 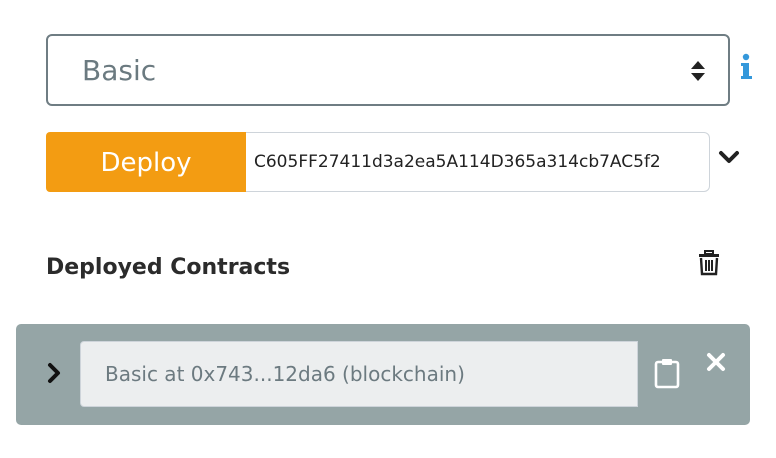 What do you see at coordinates (746, 67) in the screenshot?
I see `info-icon` at bounding box center [746, 67].